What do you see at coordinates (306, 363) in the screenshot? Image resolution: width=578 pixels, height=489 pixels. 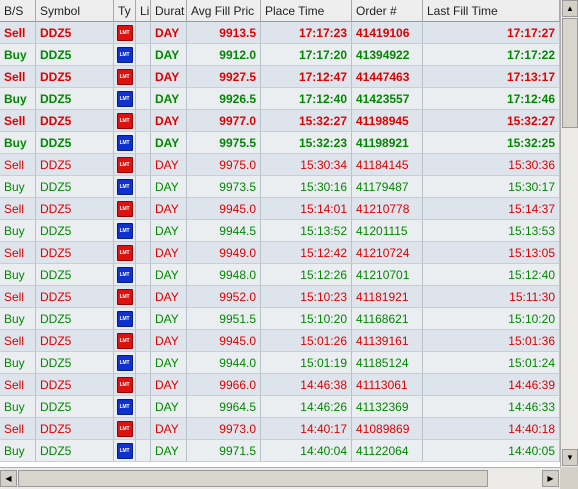 I see `cell-place: 15:01:19` at bounding box center [306, 363].